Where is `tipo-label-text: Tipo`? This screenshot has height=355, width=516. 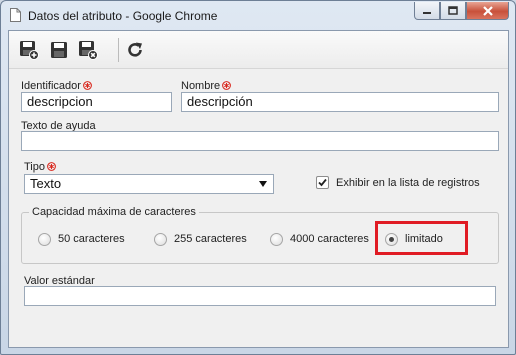 tipo-label-text: Tipo is located at coordinates (34, 167).